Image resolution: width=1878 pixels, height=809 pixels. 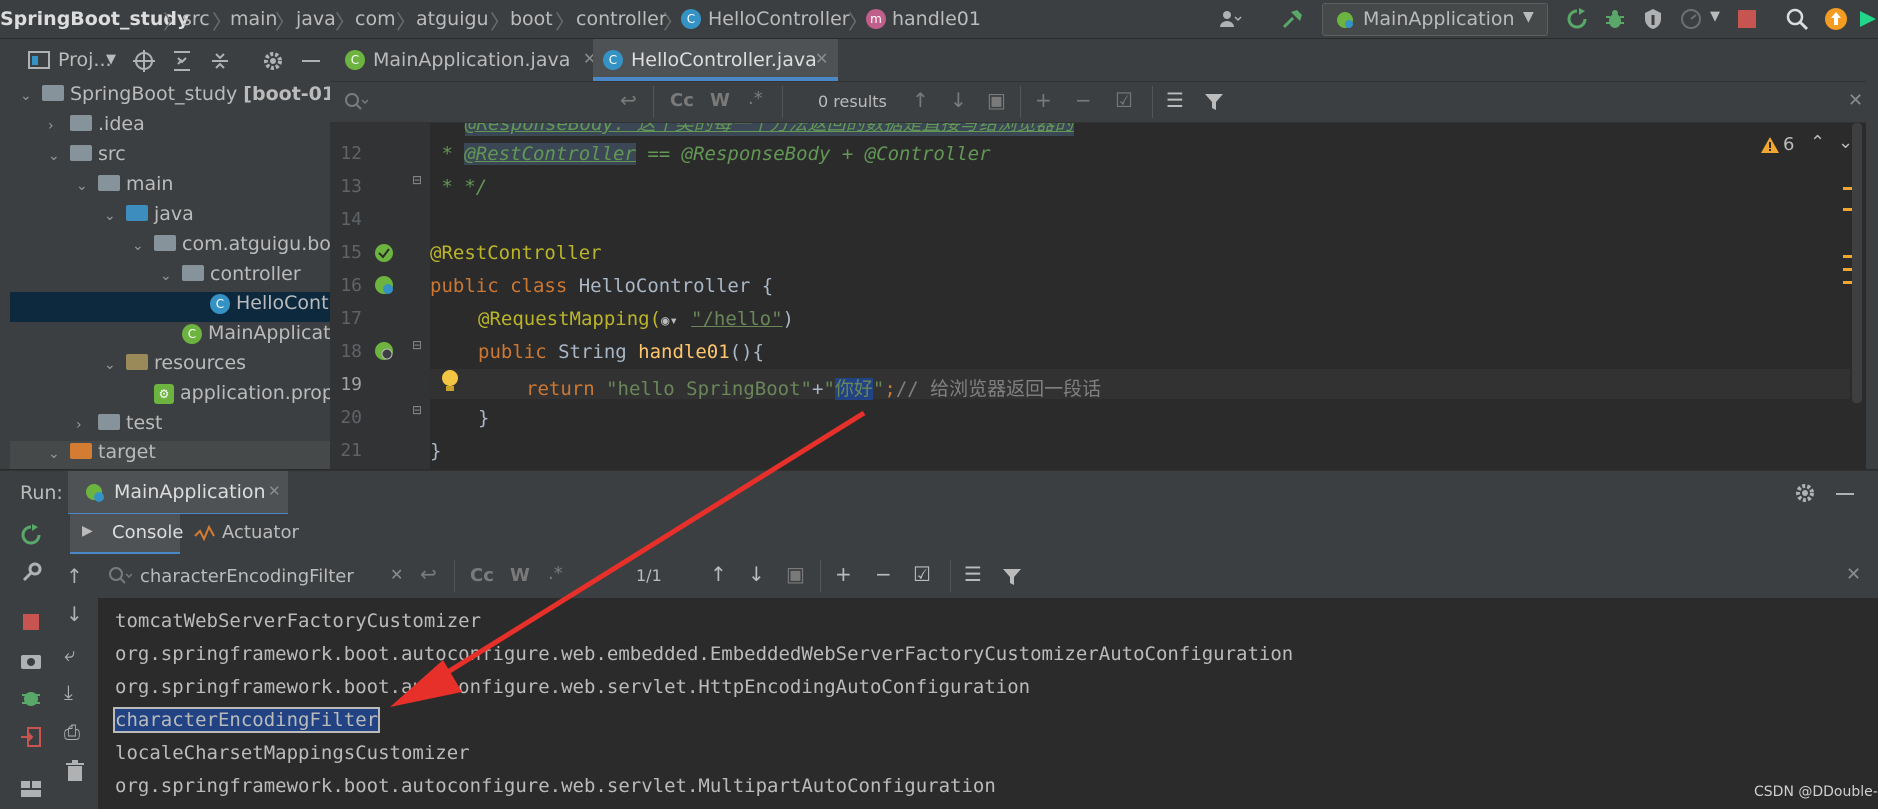 I want to click on soft-wrap-icon: ⤶, so click(x=69, y=654).